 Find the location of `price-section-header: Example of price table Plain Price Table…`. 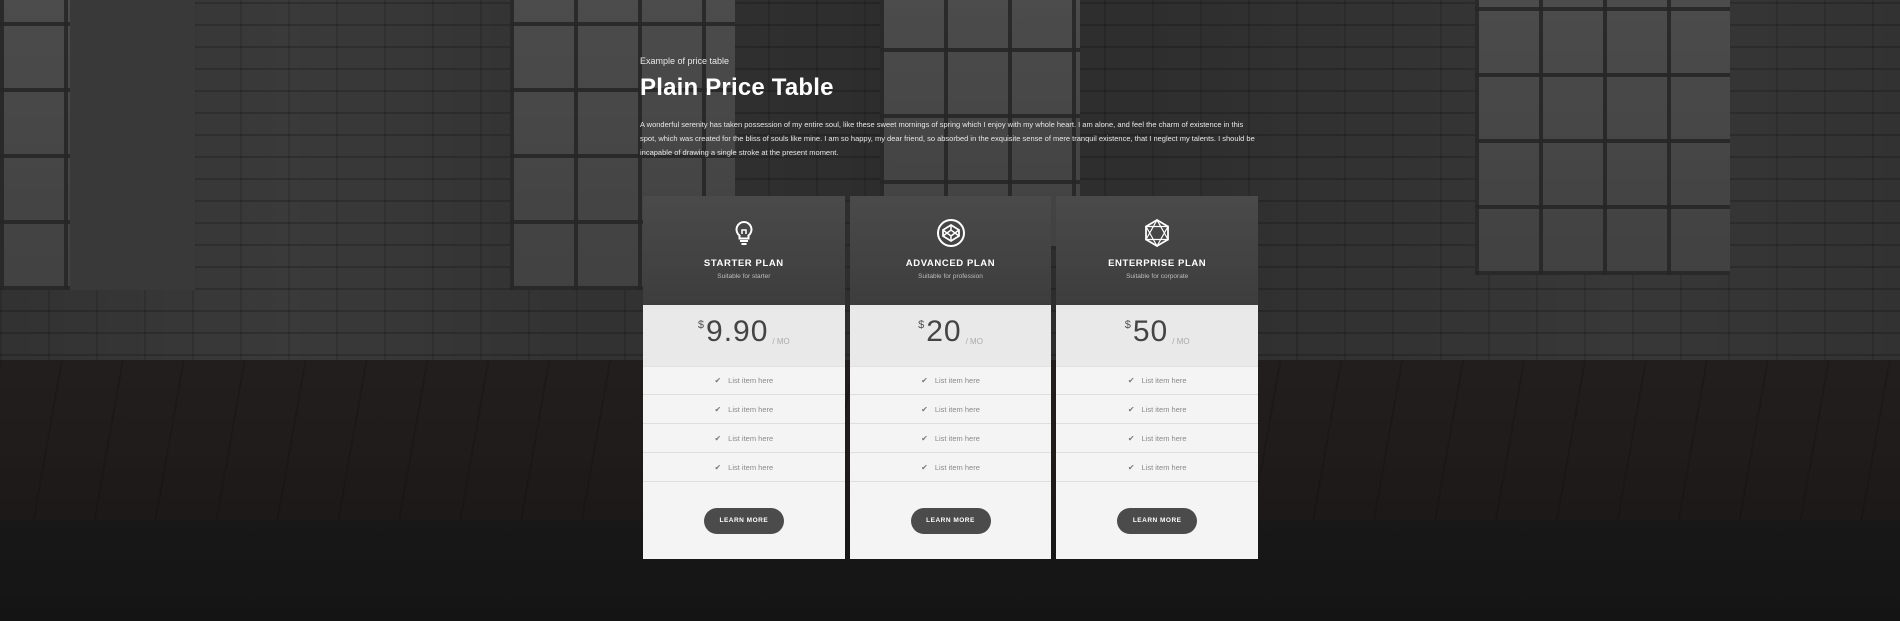

price-section-header: Example of price table Plain Price Table… is located at coordinates (950, 108).